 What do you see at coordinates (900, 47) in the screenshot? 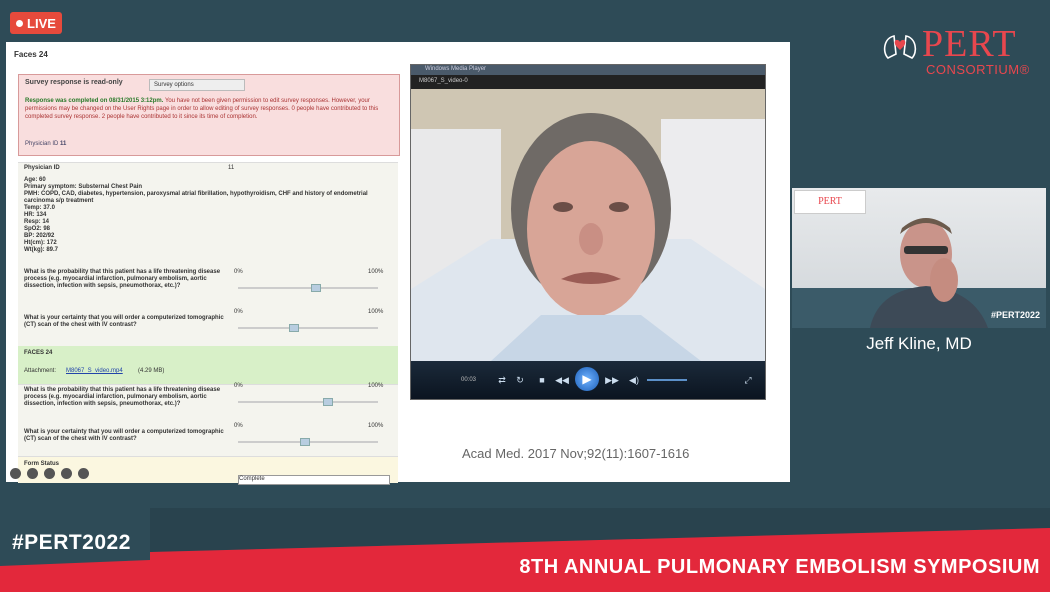
I see `lungs-heart-icon` at bounding box center [900, 47].